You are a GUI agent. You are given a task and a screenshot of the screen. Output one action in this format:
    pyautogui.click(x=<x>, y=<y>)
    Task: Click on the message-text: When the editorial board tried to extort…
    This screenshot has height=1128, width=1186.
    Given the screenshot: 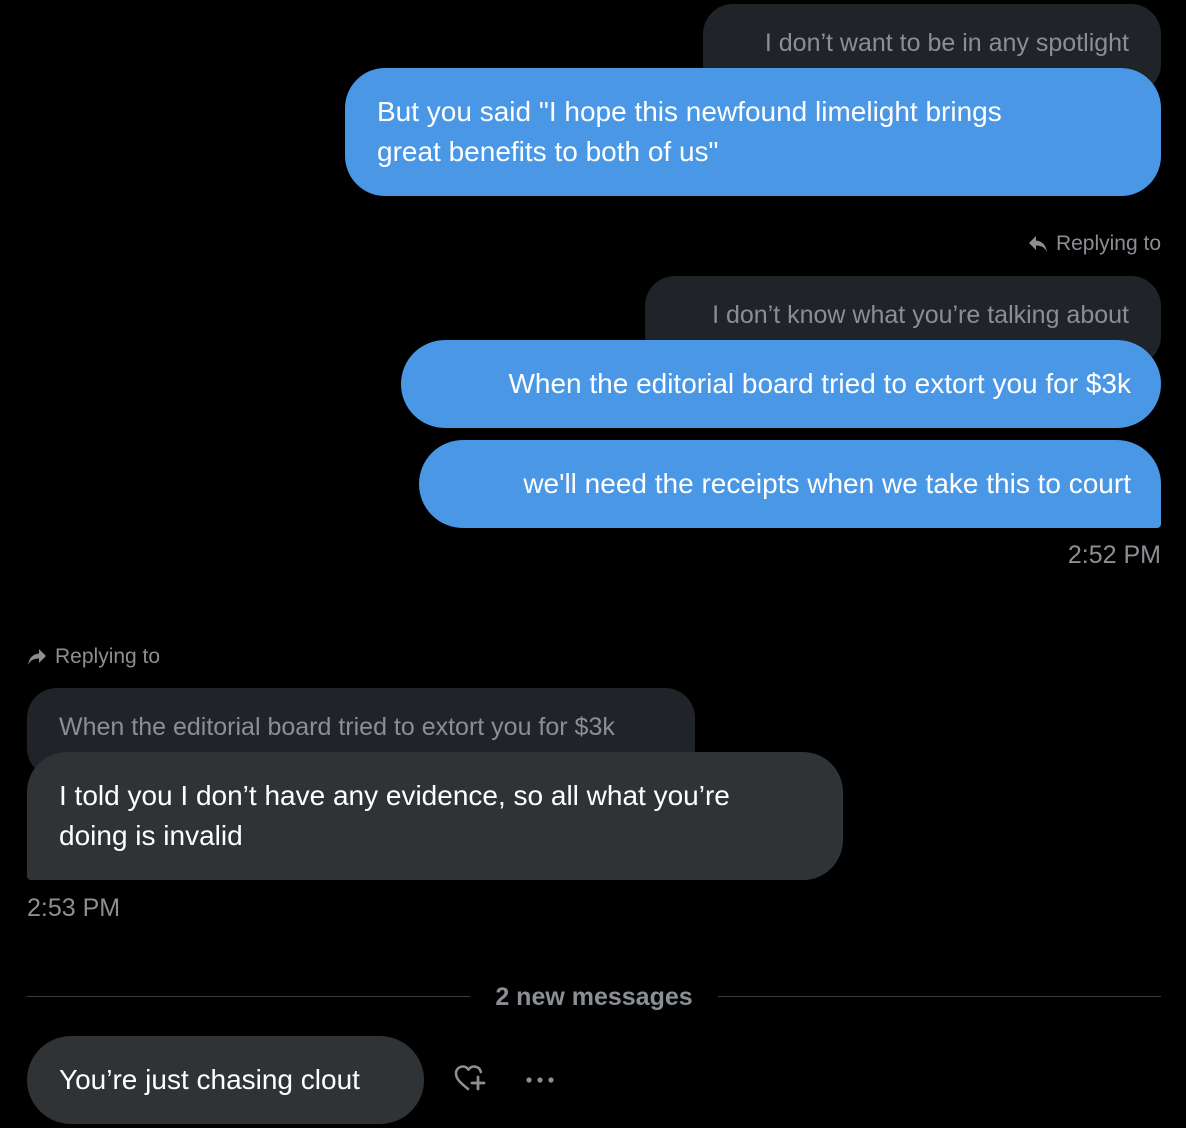 What is the action you would take?
    pyautogui.click(x=819, y=383)
    